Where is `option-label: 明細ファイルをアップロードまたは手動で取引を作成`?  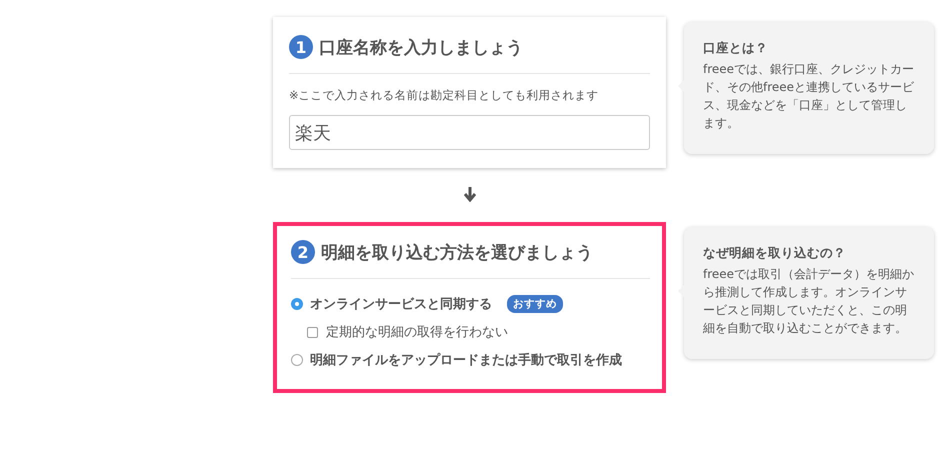 option-label: 明細ファイルをアップロードまたは手動で取引を作成 is located at coordinates (466, 360).